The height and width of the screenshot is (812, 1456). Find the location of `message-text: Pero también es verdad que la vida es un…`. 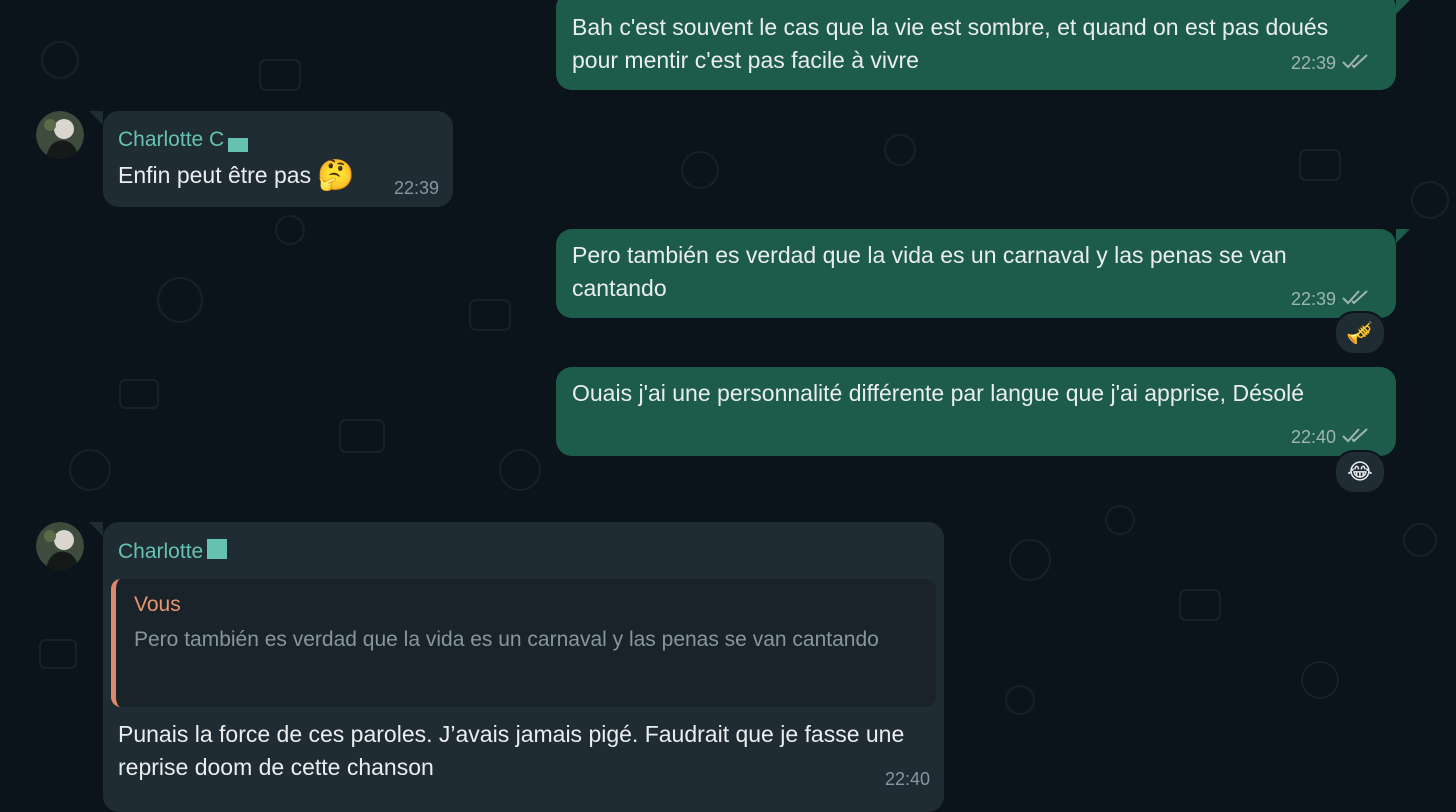

message-text: Pero también es verdad que la vida es un… is located at coordinates (929, 271).